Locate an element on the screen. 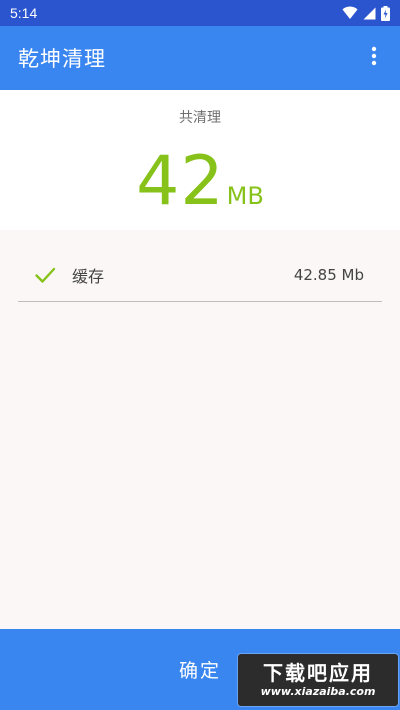  list-item-label: 缓存 is located at coordinates (88, 276).